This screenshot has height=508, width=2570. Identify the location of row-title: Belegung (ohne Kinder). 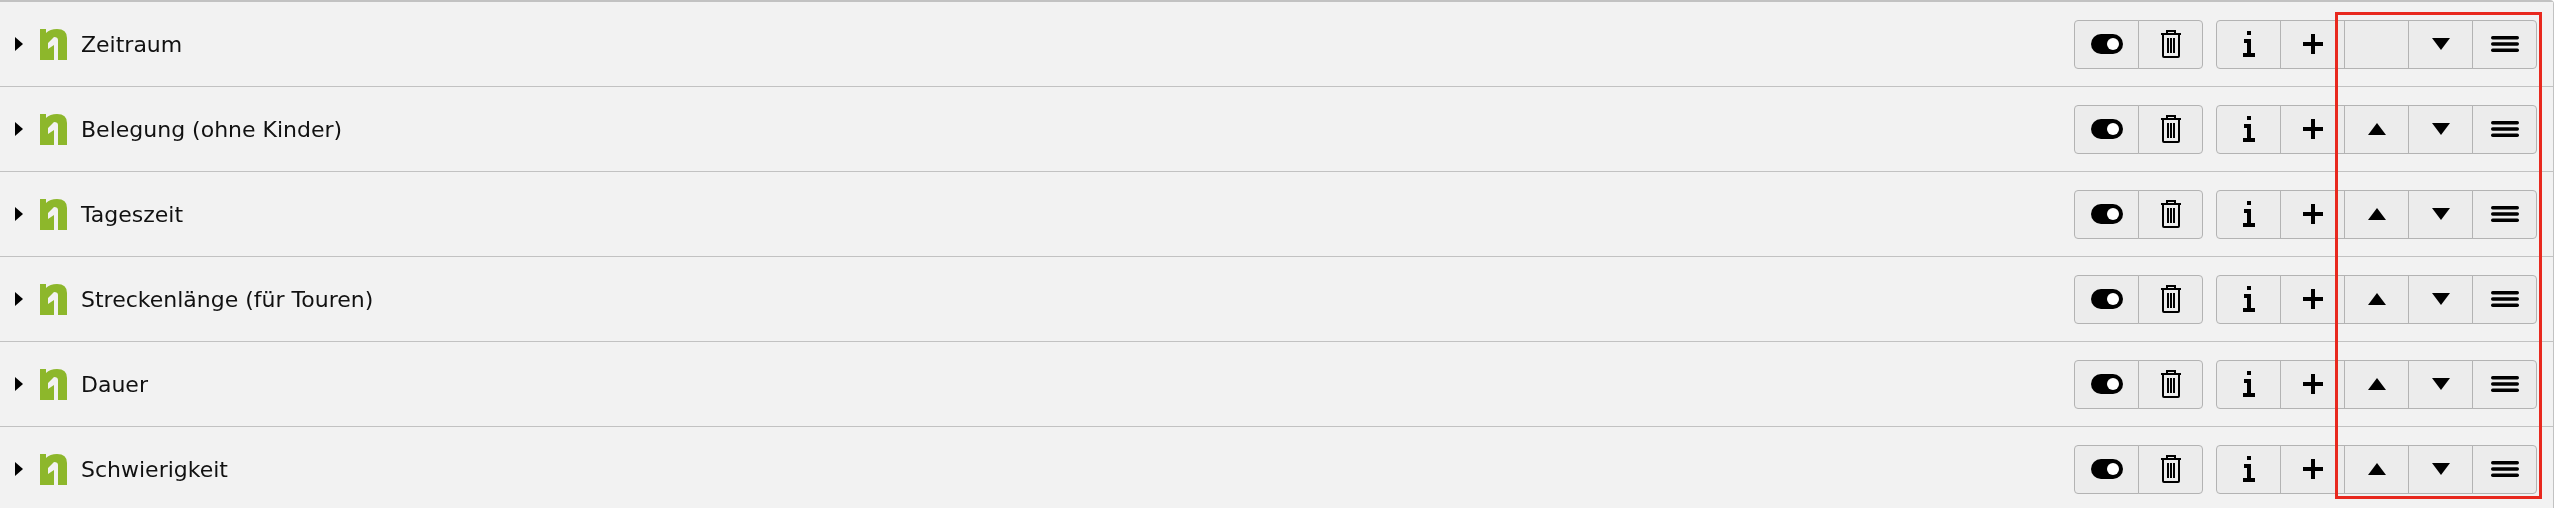
(212, 129).